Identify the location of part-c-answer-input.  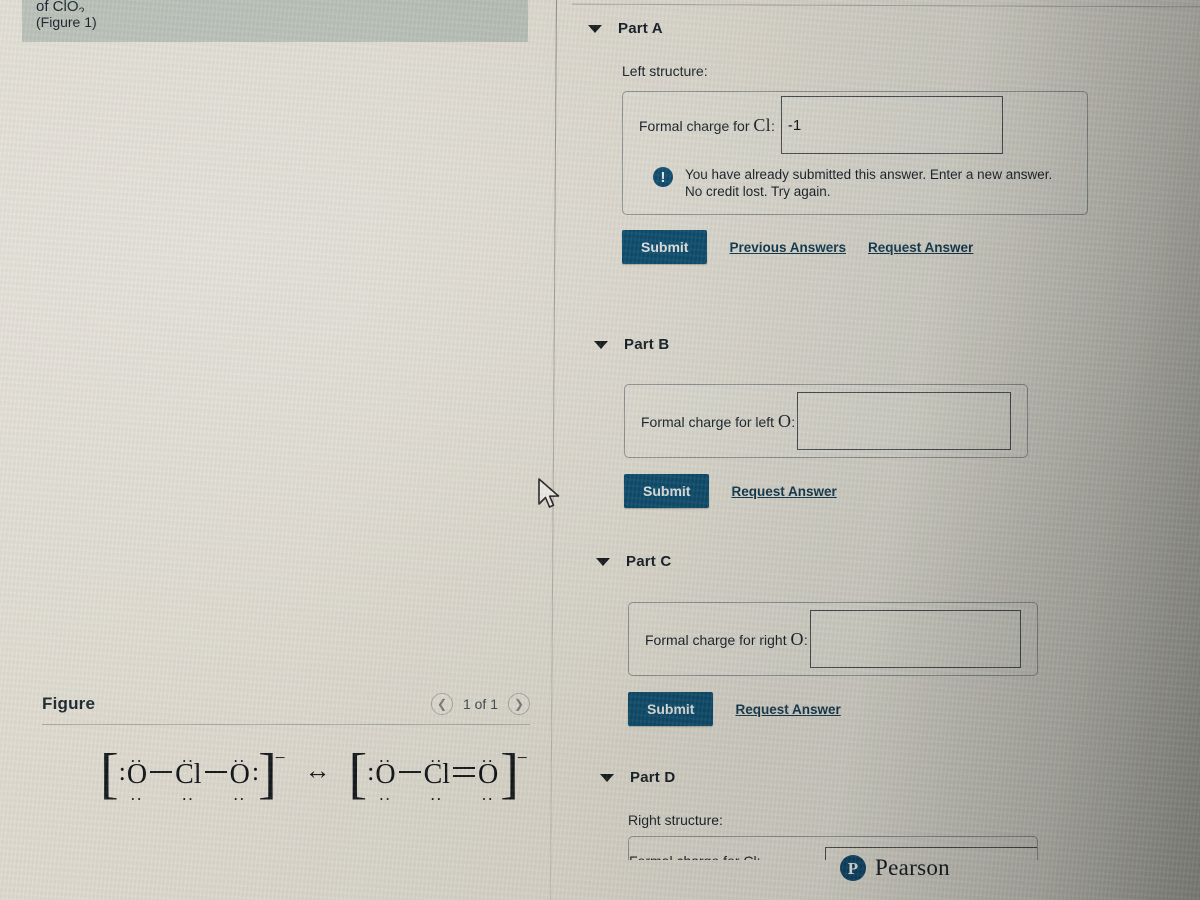
(915, 639).